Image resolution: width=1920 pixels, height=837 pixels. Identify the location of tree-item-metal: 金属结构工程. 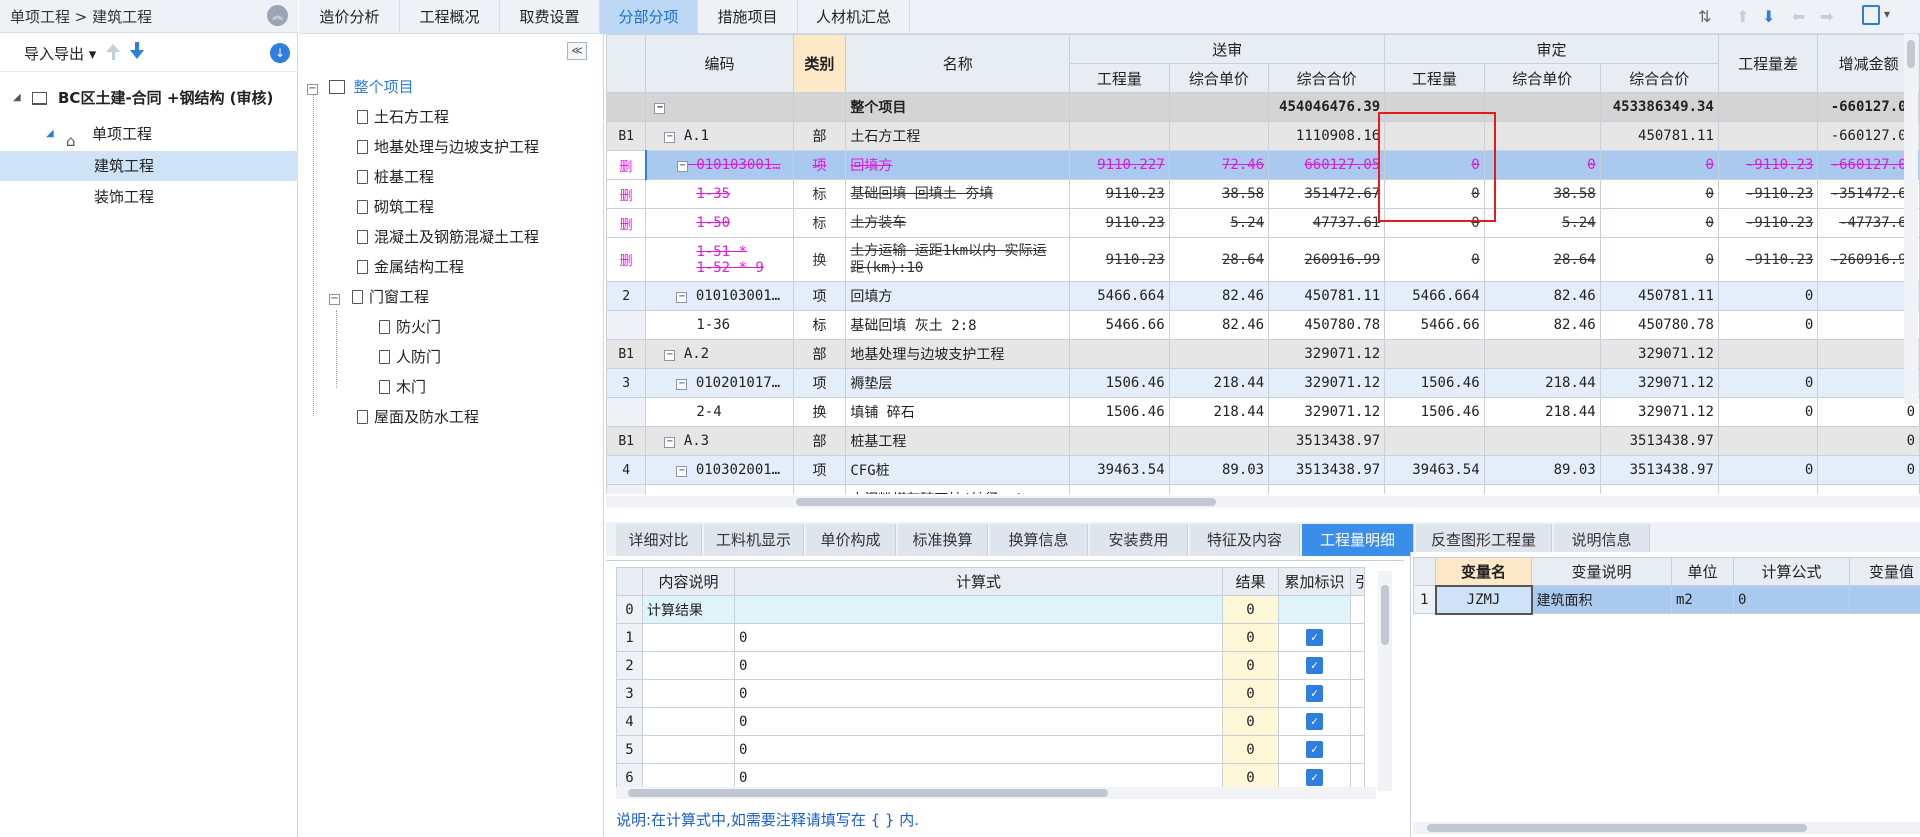
(410, 267).